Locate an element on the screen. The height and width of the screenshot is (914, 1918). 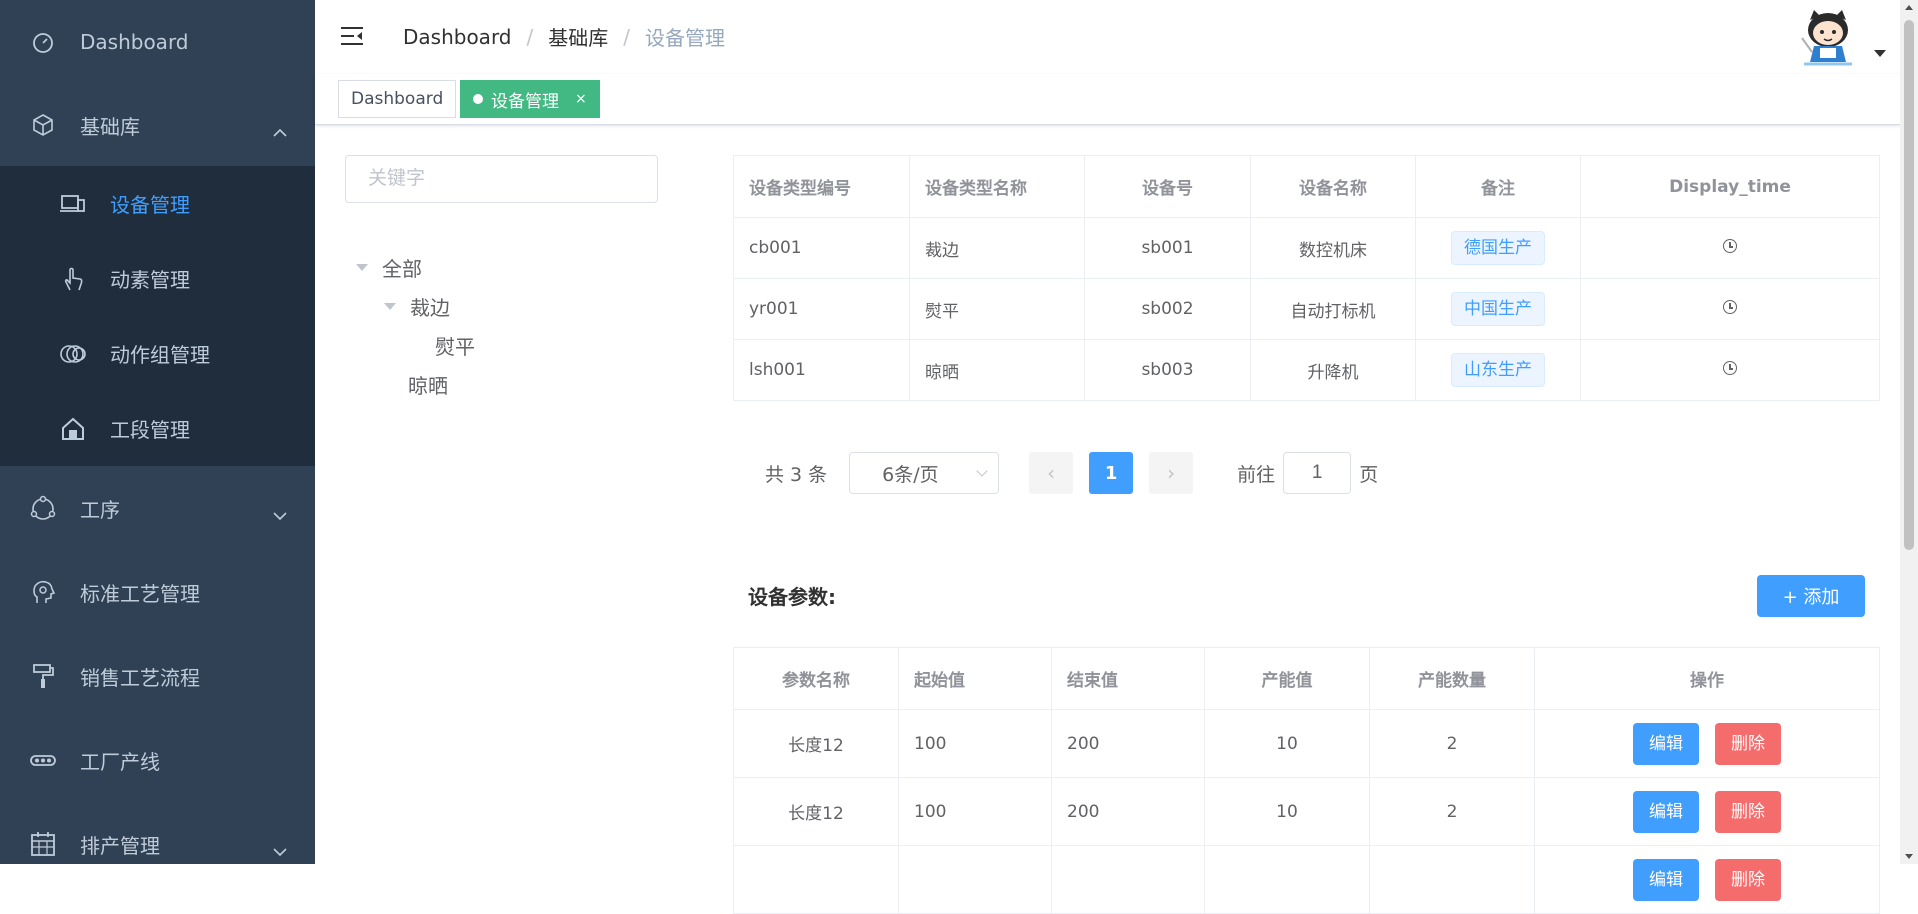
menu-sales-flow: 销售工艺流程 is located at coordinates (157, 676).